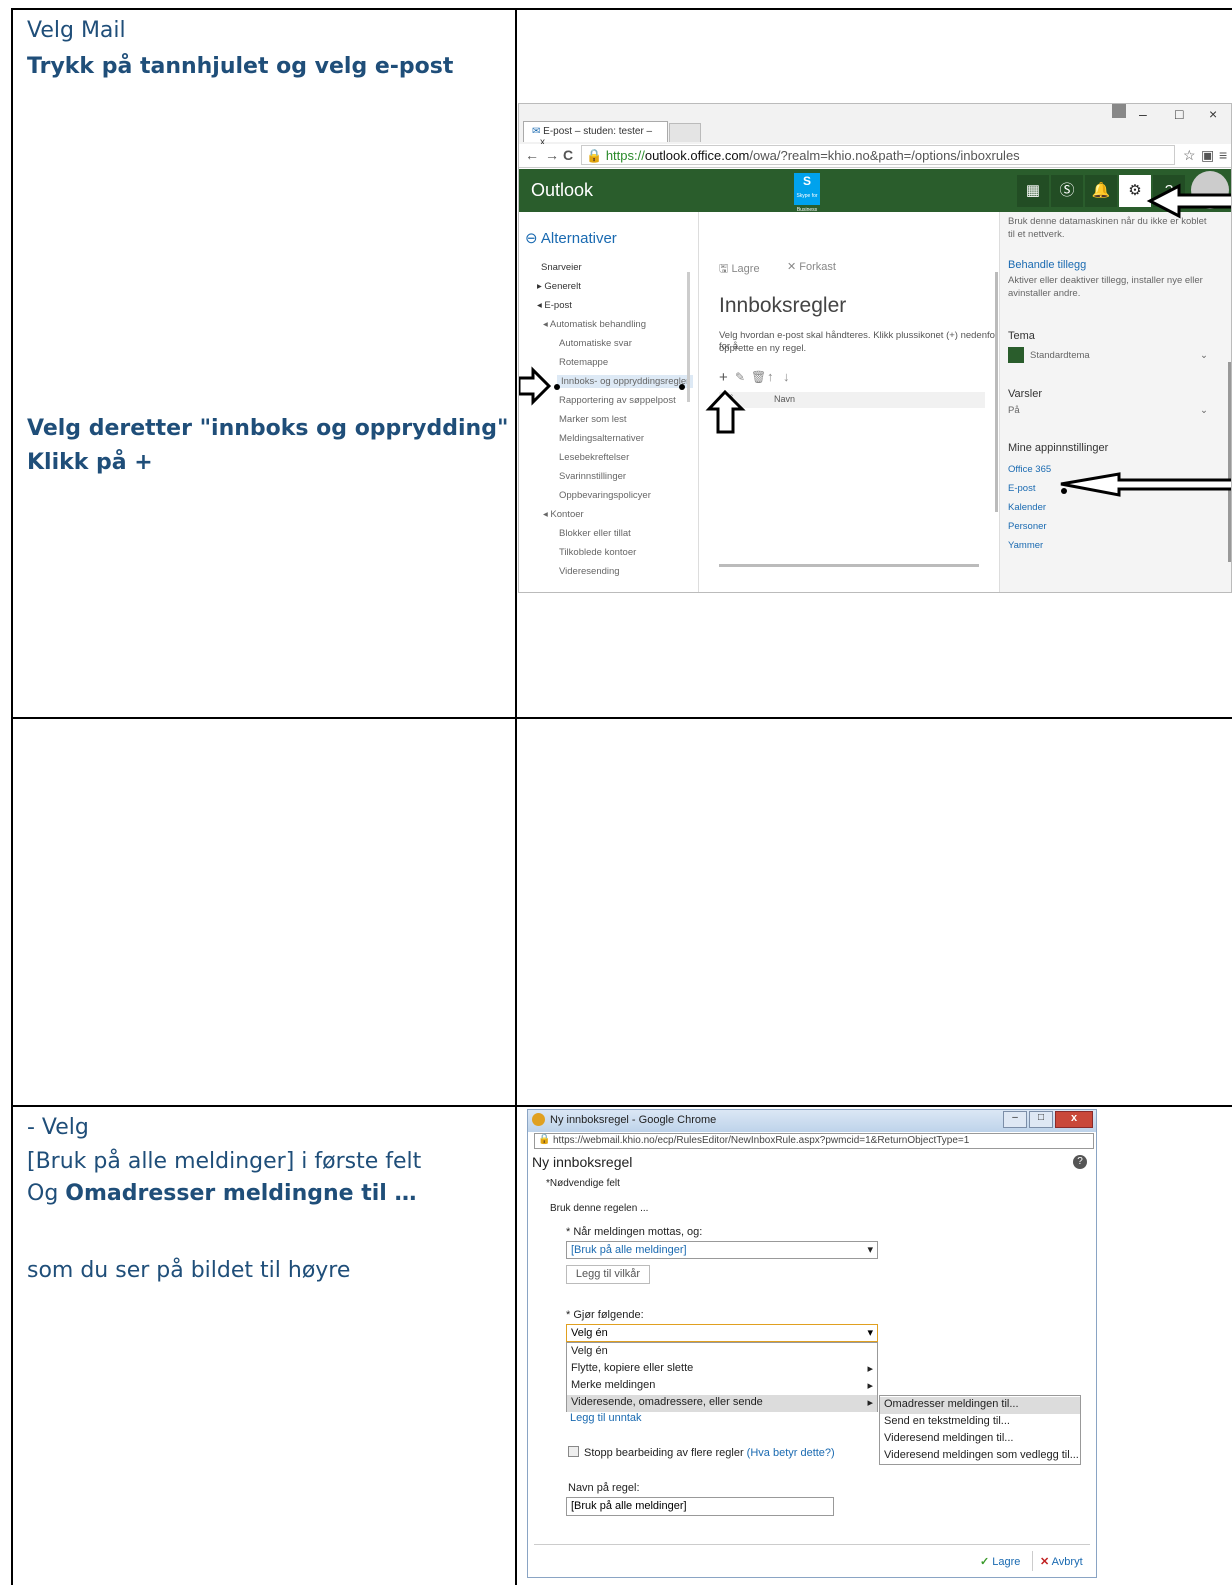 This screenshot has width=1232, height=1585. Describe the element at coordinates (1041, 1119) in the screenshot. I see `maximize-button: □` at that location.